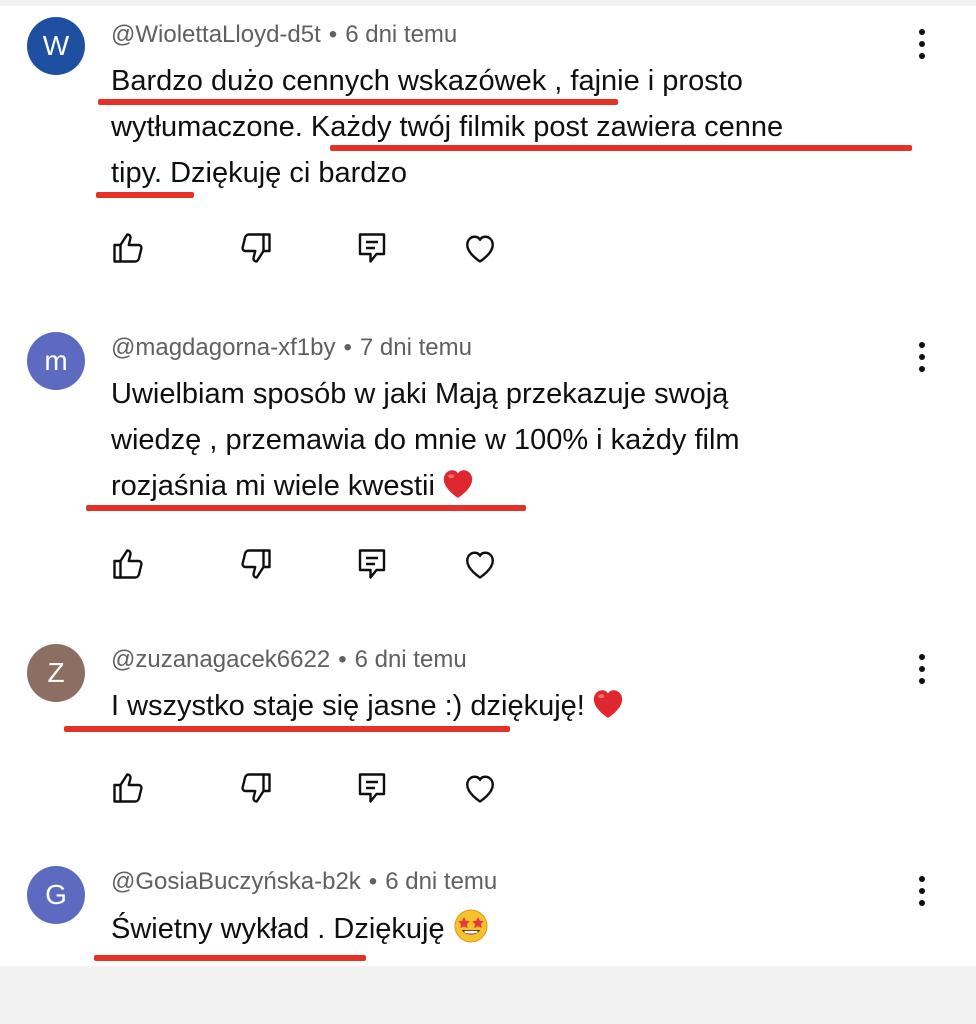 This screenshot has width=976, height=1024. I want to click on comment-time: 7 dni temu, so click(415, 347).